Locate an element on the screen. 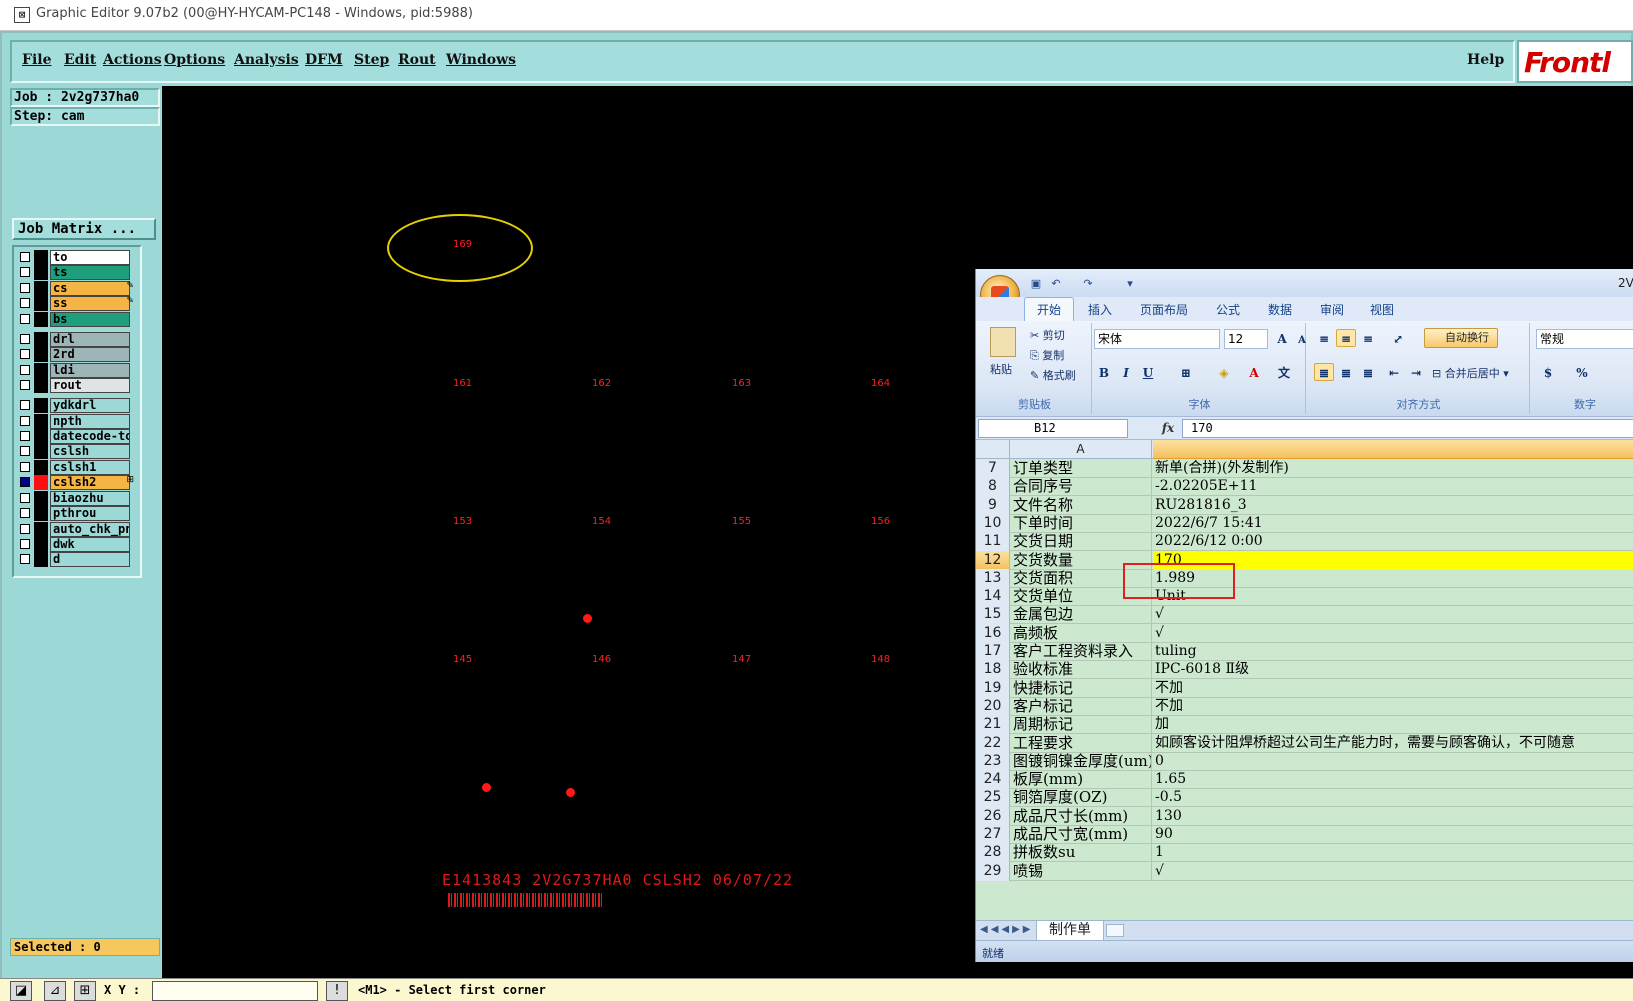 The height and width of the screenshot is (1001, 1633). layer-row-ts: ts is located at coordinates (79, 272).